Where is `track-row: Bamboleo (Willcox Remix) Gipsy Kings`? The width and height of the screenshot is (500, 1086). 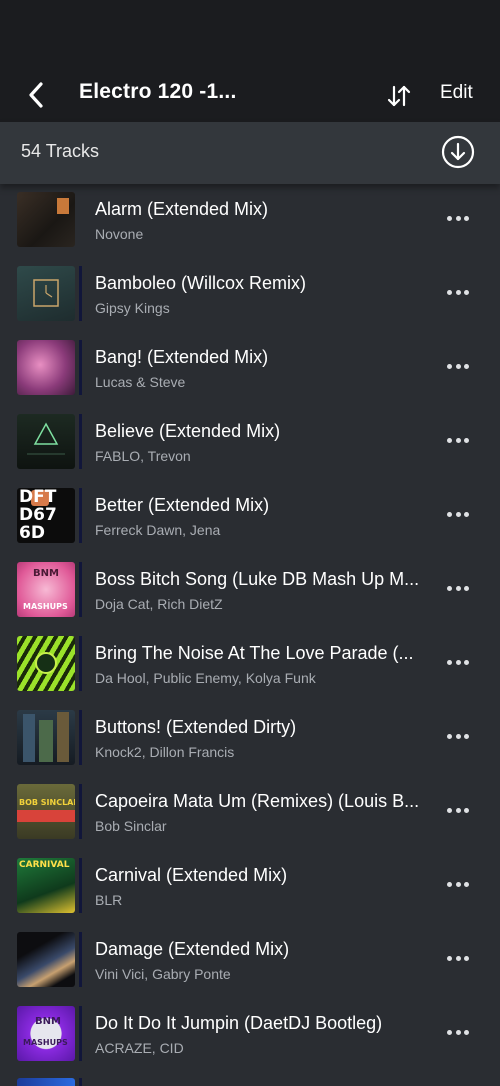 track-row: Bamboleo (Willcox Remix) Gipsy Kings is located at coordinates (250, 295).